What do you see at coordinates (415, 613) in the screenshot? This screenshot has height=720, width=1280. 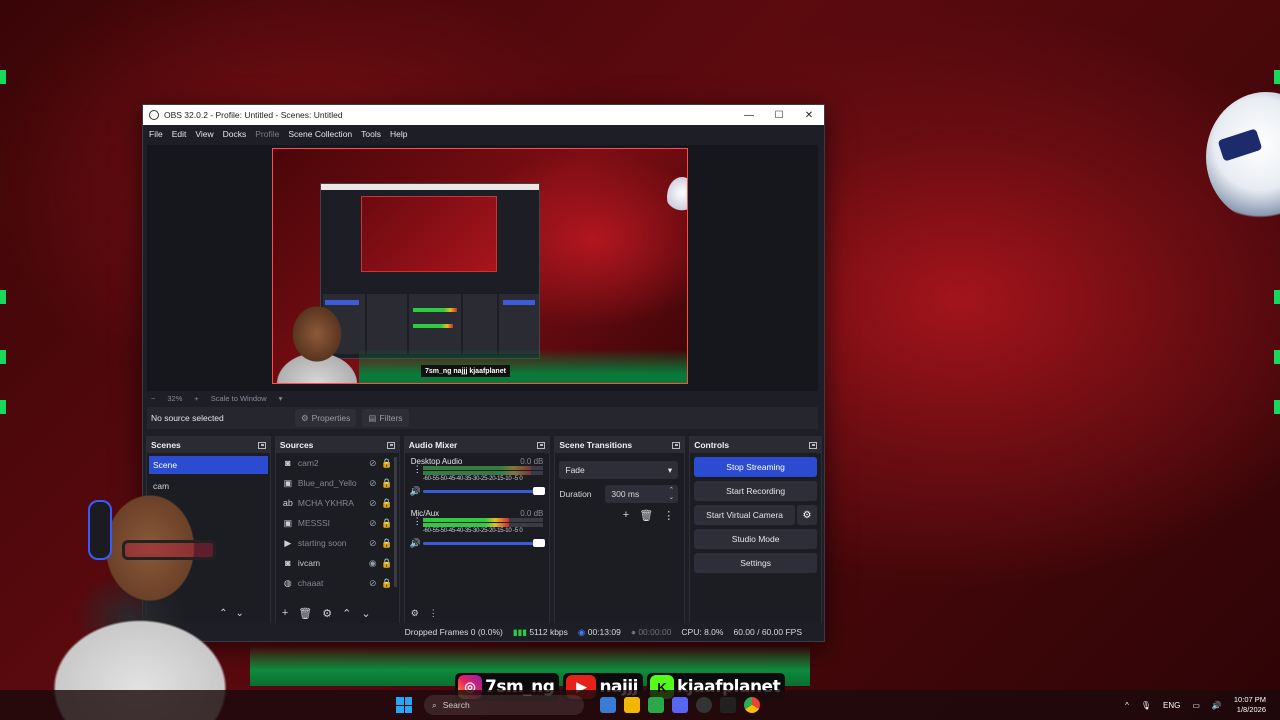 I see `advanced-audio-icon: ⚙` at bounding box center [415, 613].